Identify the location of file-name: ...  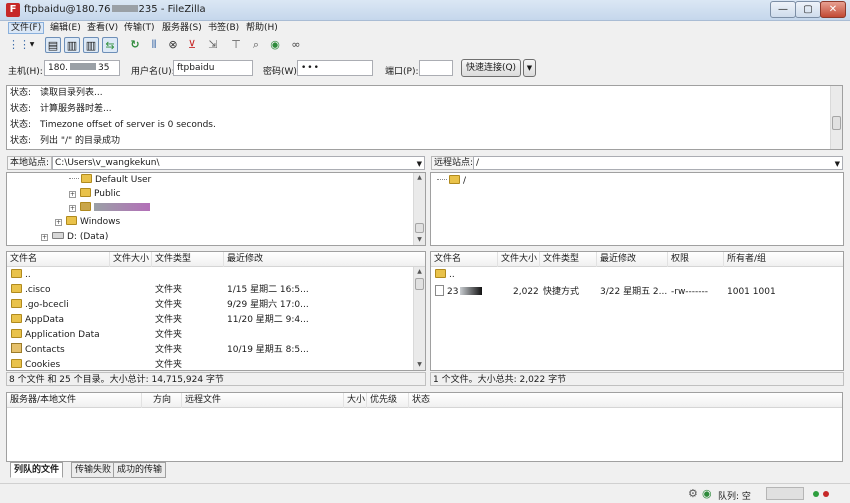
(452, 275).